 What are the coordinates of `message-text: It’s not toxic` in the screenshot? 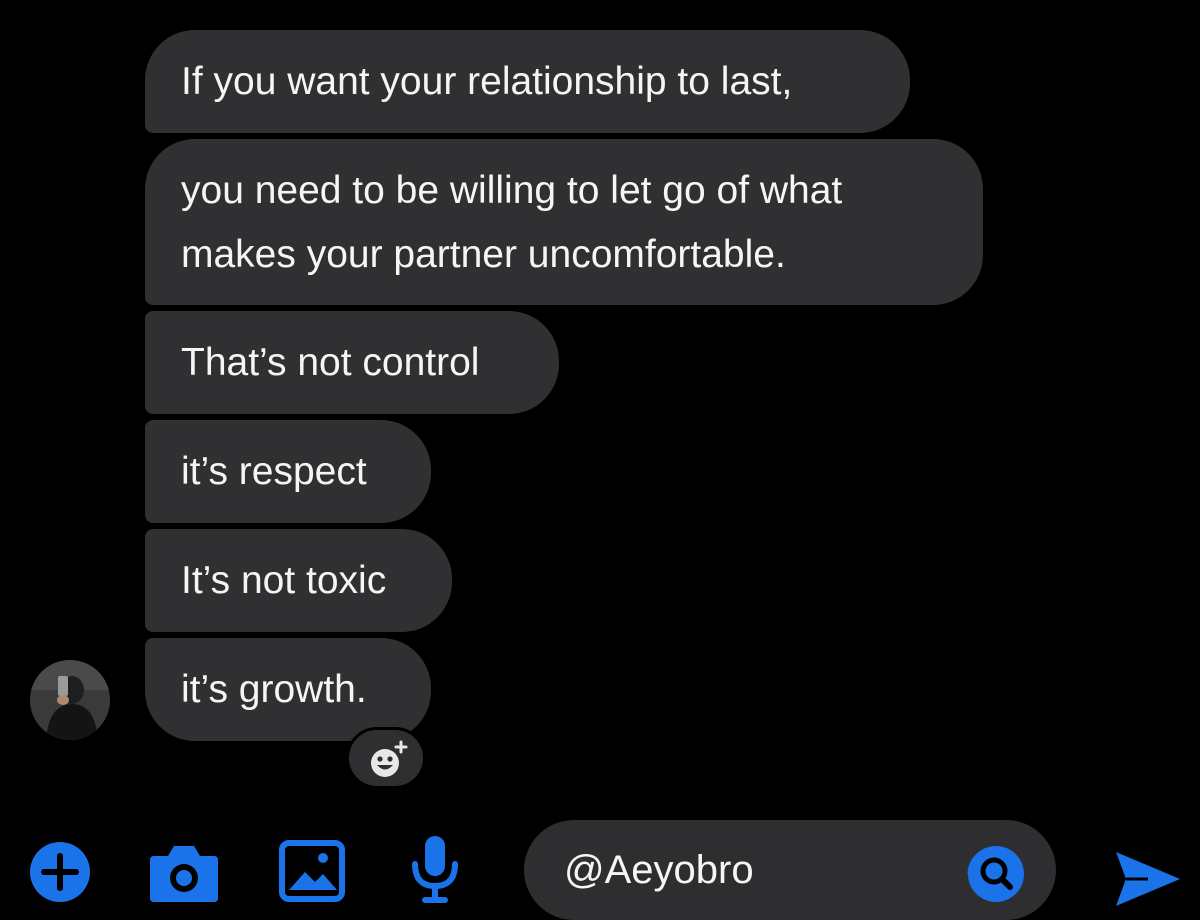 It's located at (284, 580).